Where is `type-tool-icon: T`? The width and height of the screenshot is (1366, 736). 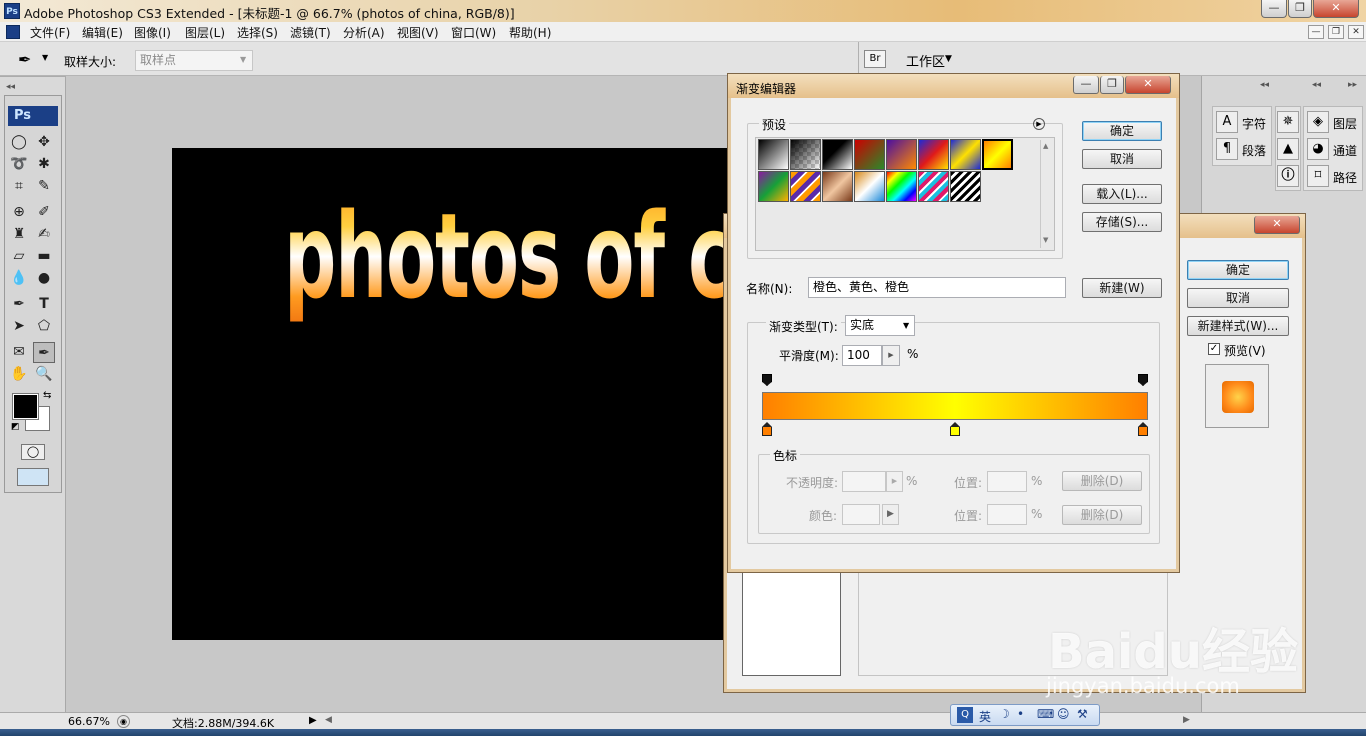 type-tool-icon: T is located at coordinates (44, 304).